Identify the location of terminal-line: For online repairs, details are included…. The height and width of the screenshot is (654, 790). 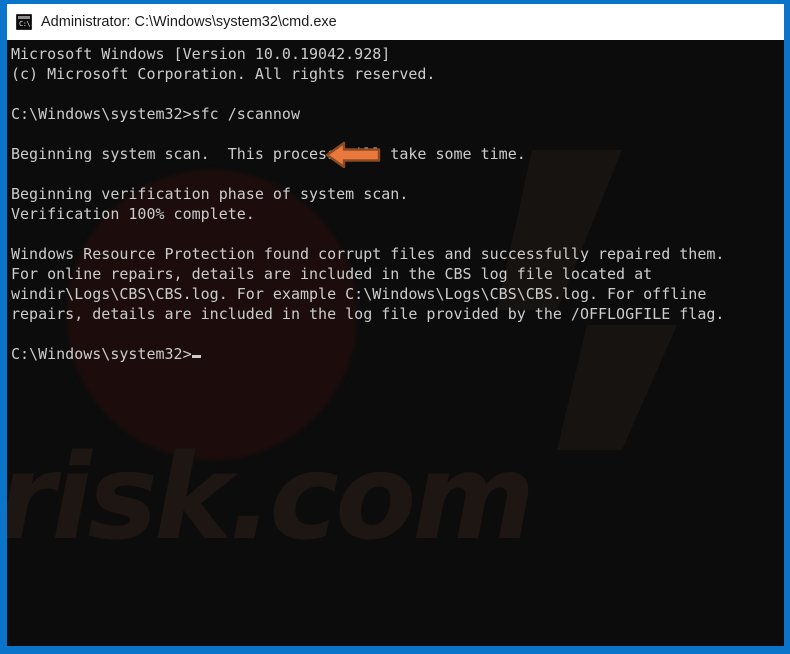
(332, 274).